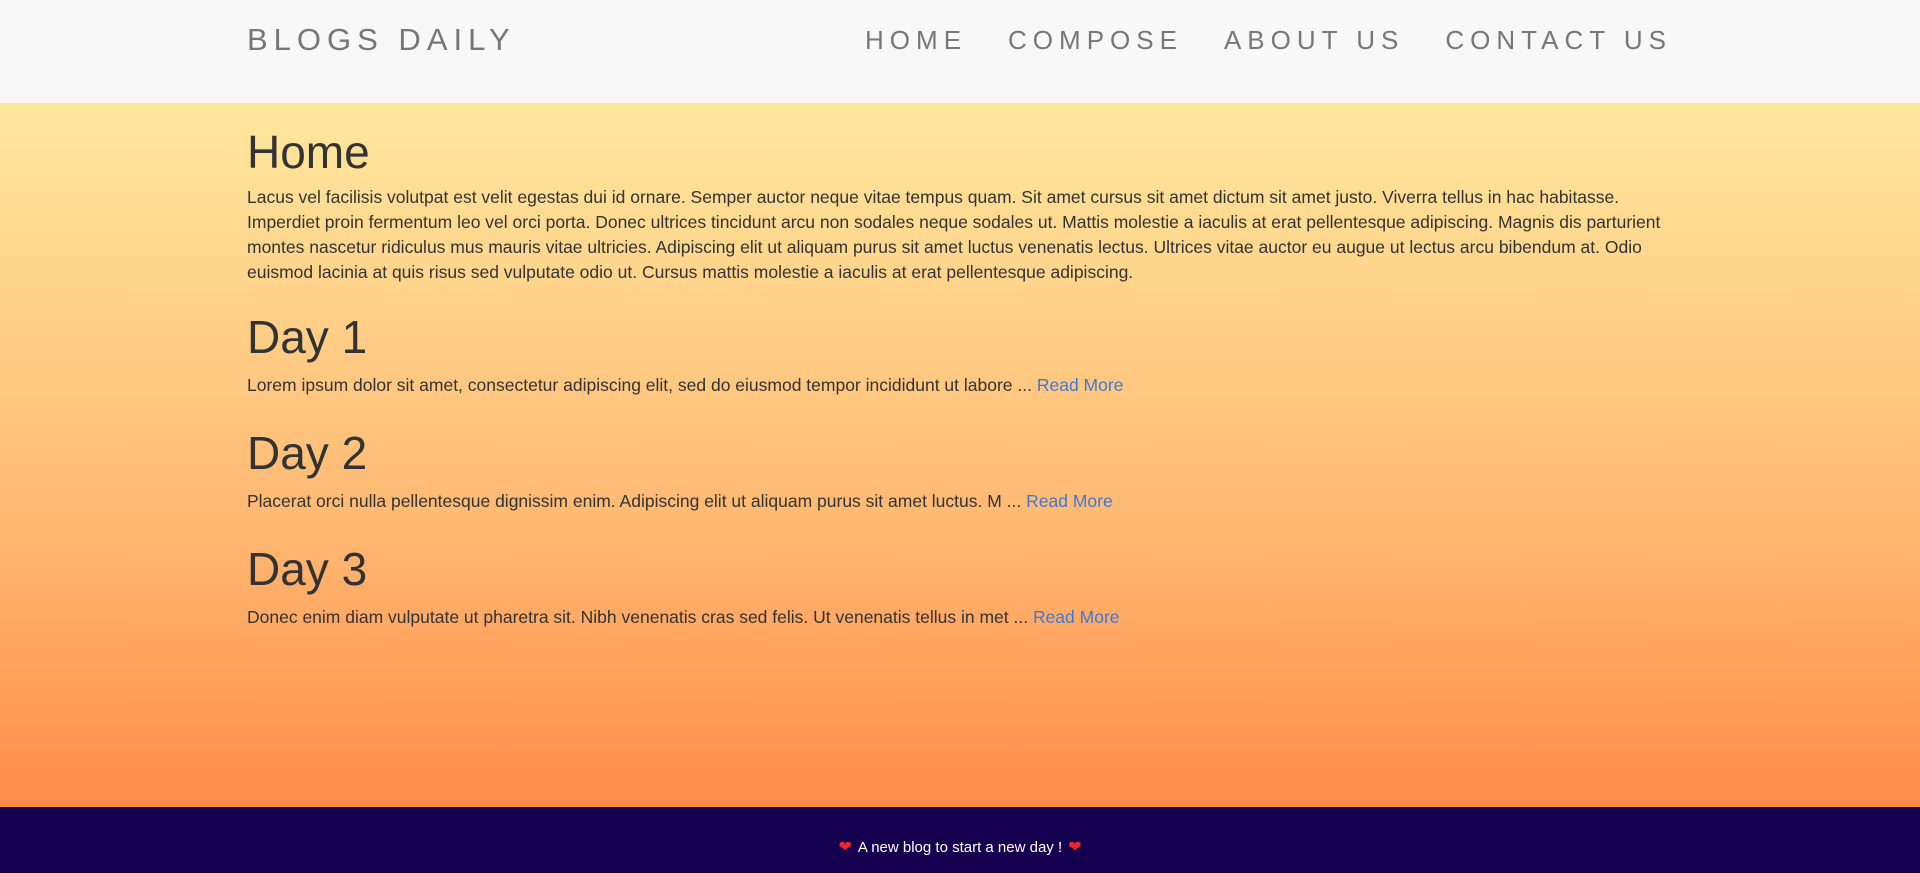 The image size is (1920, 873). I want to click on post-title: Day 1, so click(307, 337).